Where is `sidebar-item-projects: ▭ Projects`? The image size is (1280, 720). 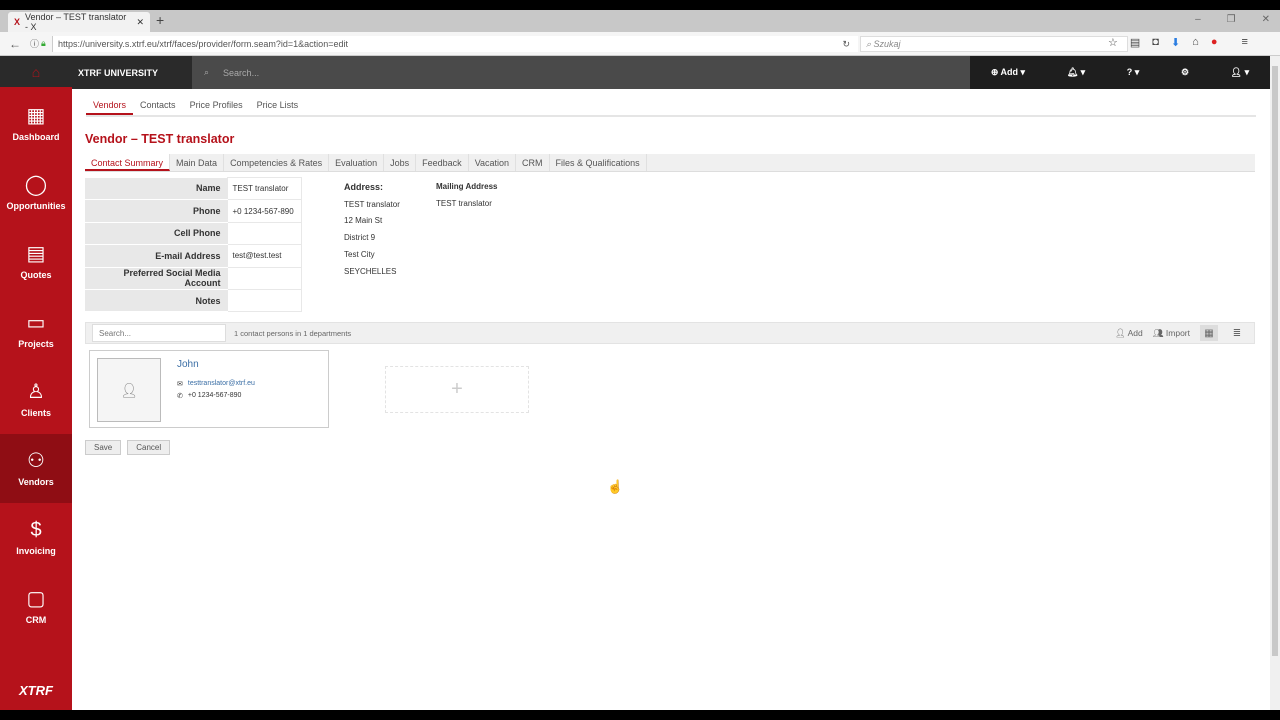 sidebar-item-projects: ▭ Projects is located at coordinates (36, 330).